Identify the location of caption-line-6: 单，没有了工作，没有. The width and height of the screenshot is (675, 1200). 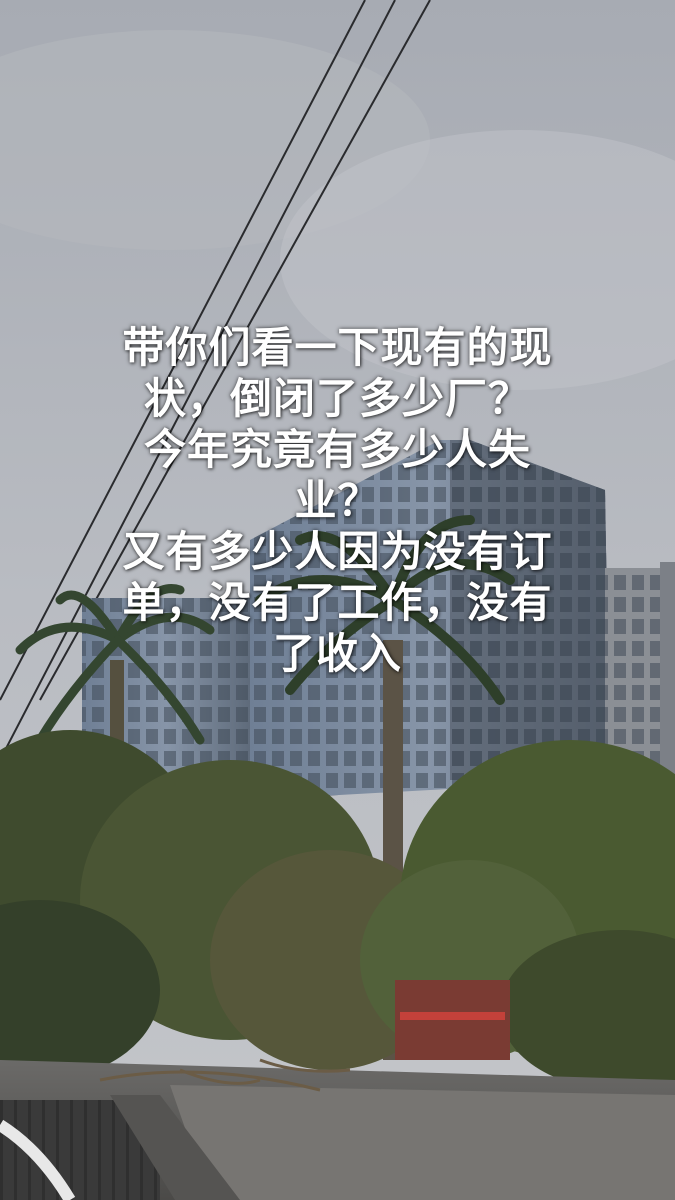
(337, 602).